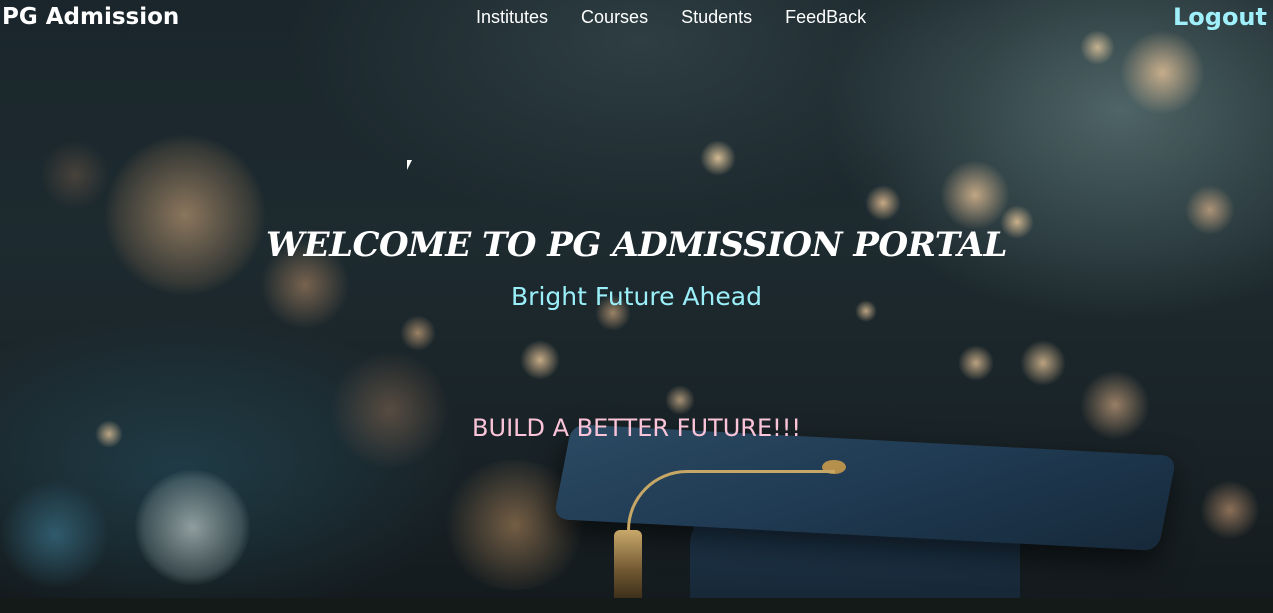  I want to click on hero-subtitle: Bright Future Ahead, so click(636, 296).